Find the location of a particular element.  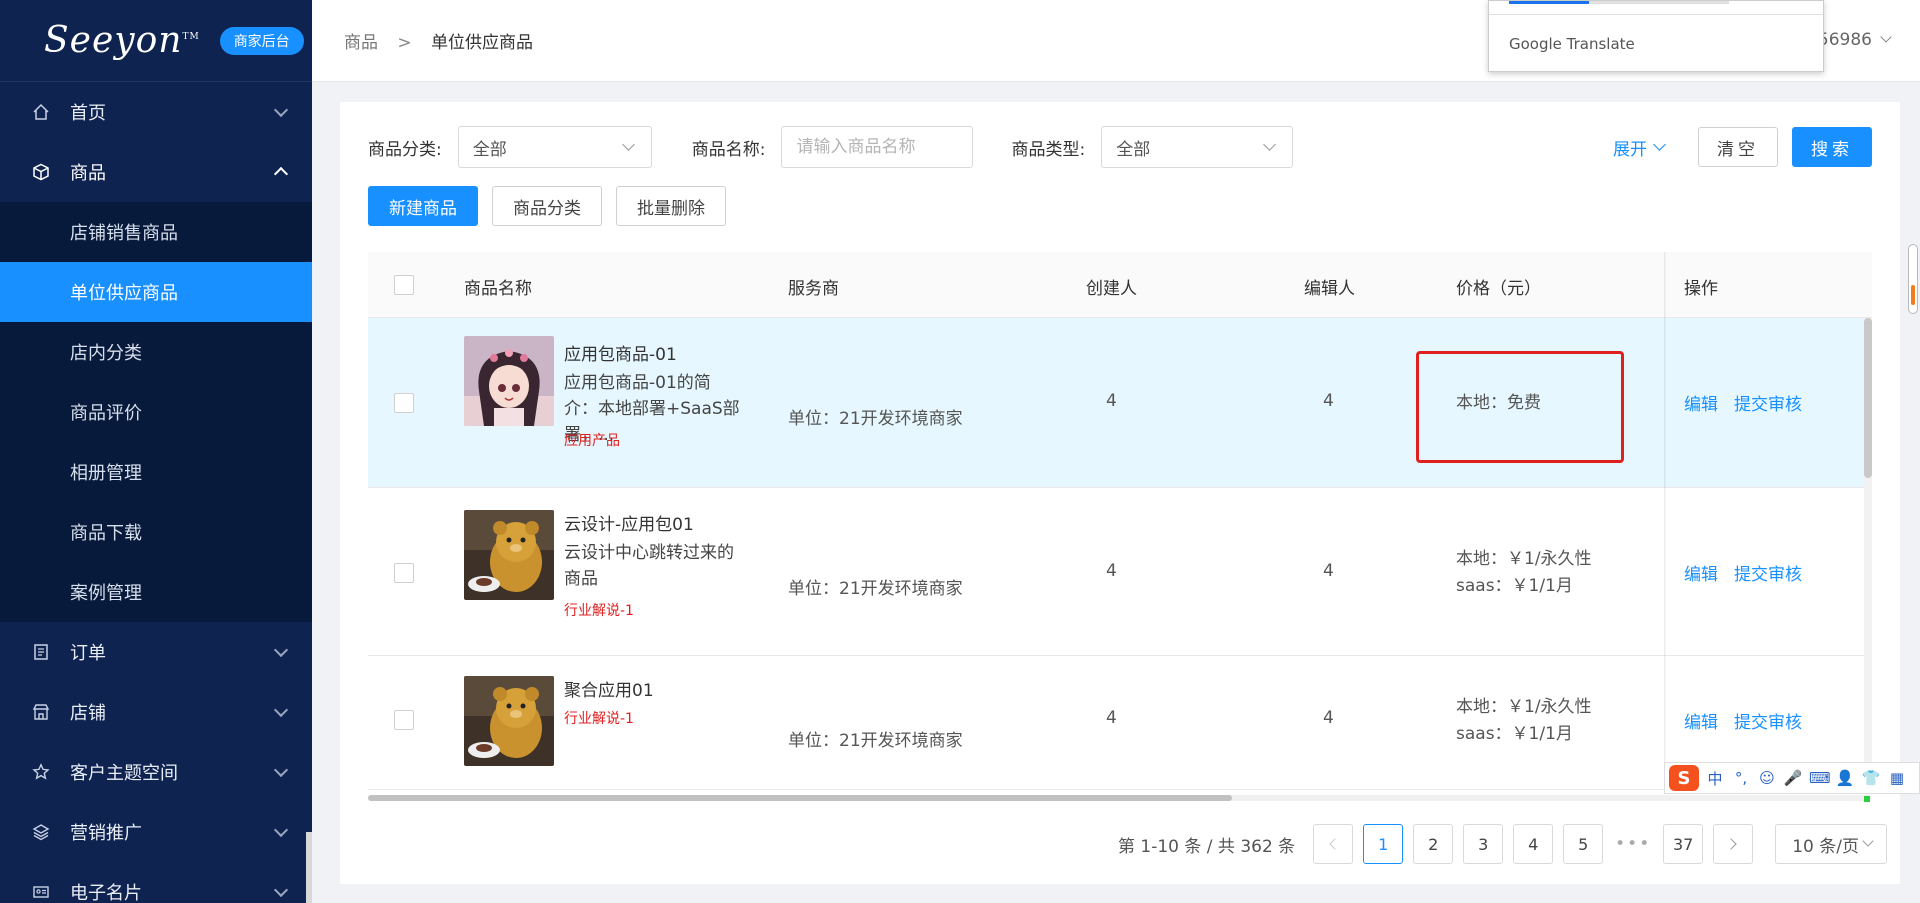

last-page-button: 37 is located at coordinates (1683, 844).